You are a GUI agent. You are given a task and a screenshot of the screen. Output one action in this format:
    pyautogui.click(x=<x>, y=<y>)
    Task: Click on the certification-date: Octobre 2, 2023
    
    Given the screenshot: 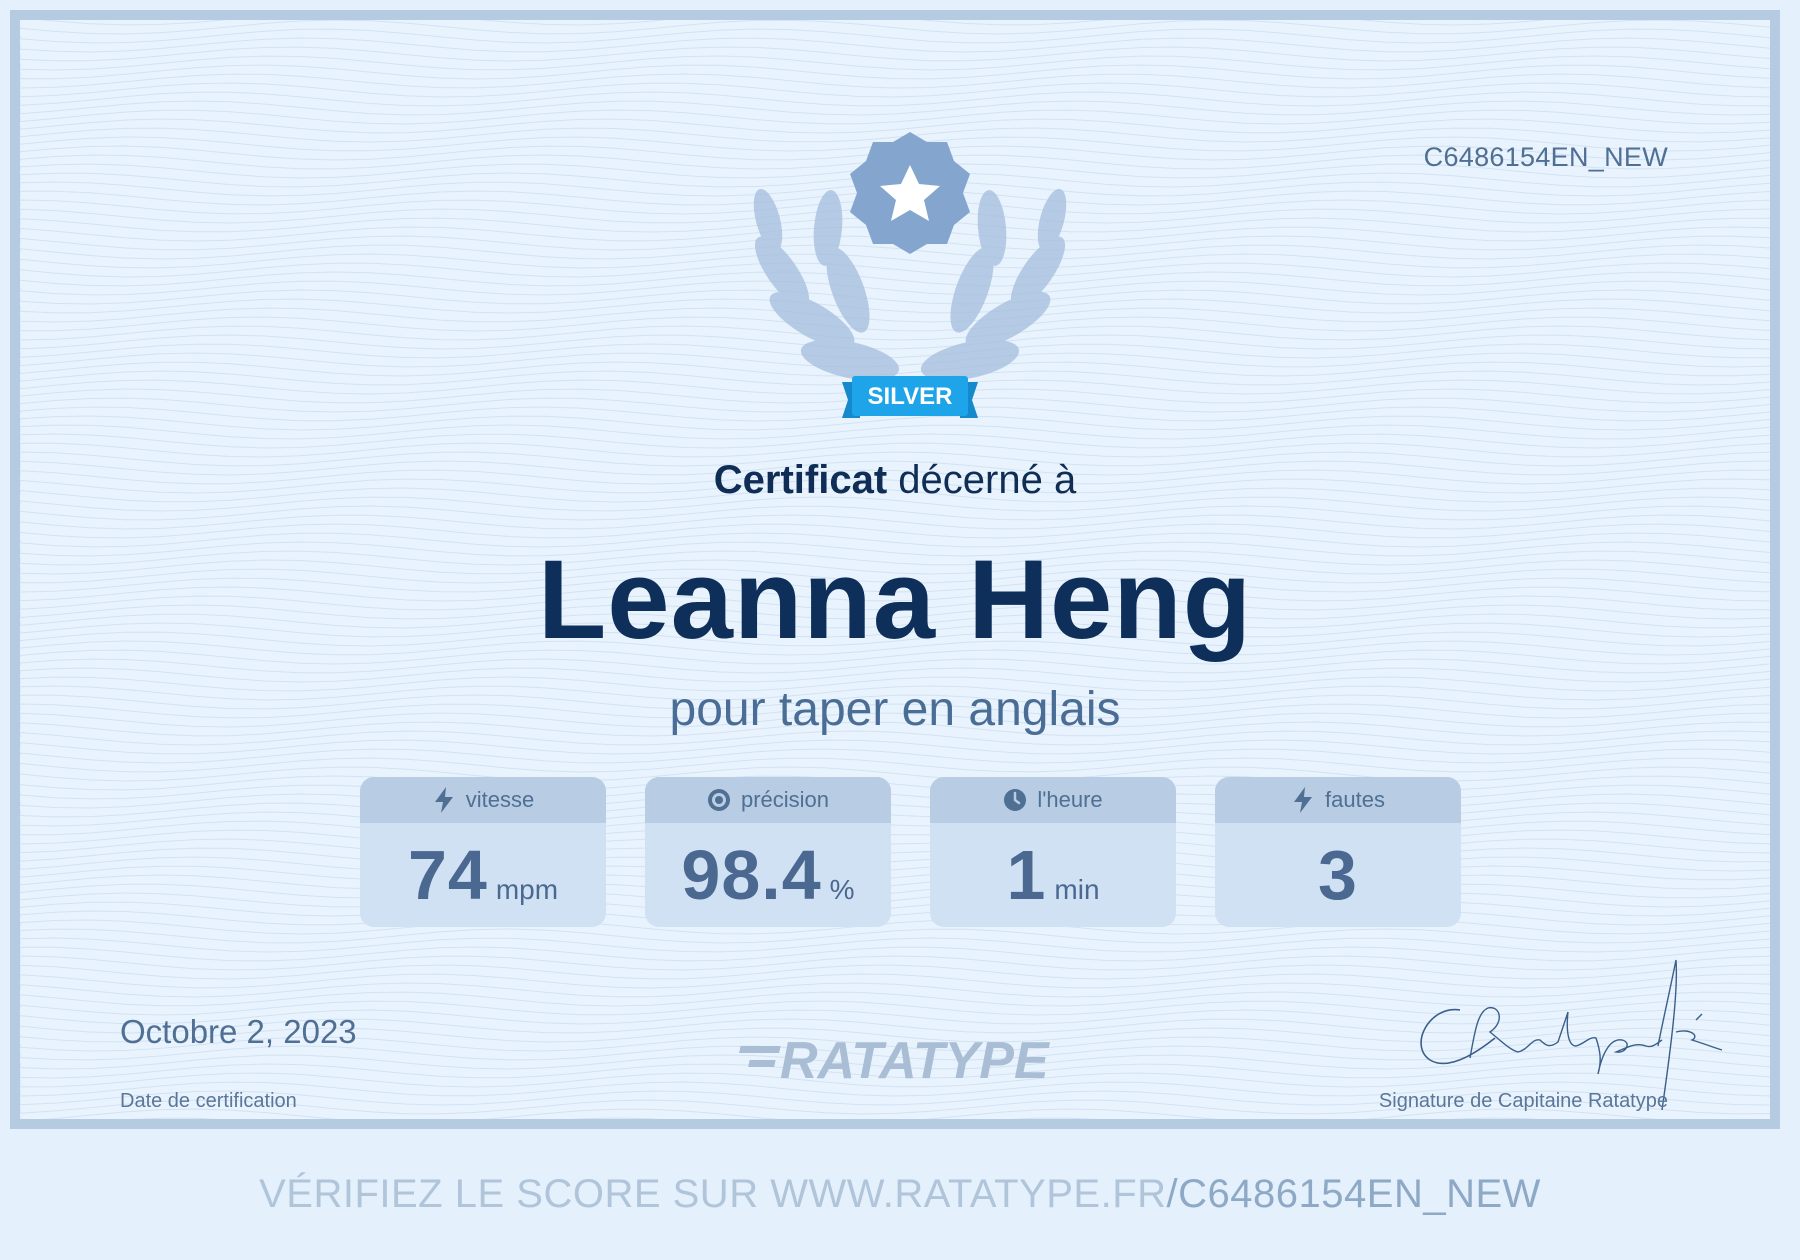 What is the action you would take?
    pyautogui.click(x=238, y=1031)
    